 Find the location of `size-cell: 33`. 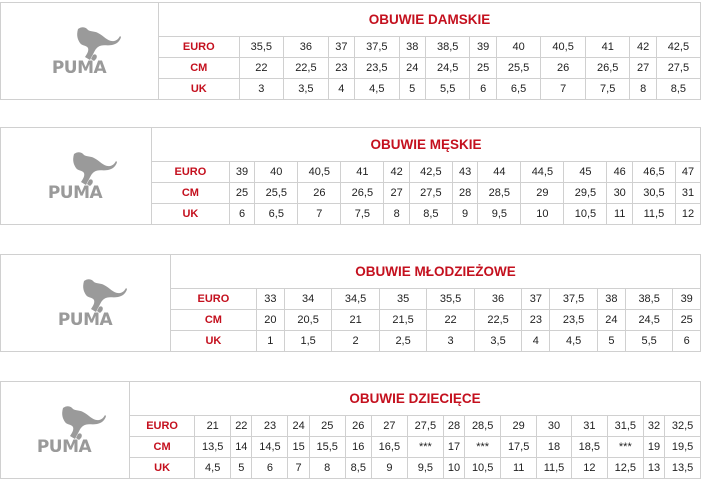

size-cell: 33 is located at coordinates (270, 299).